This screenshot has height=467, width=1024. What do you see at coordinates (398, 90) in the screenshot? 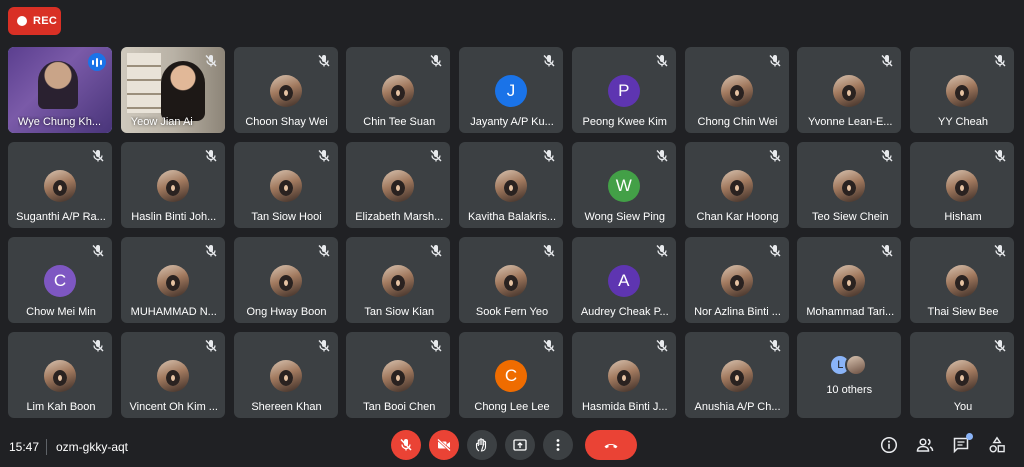
I see `participant-tile-chin-tee-suan: Chin Tee Suan` at bounding box center [398, 90].